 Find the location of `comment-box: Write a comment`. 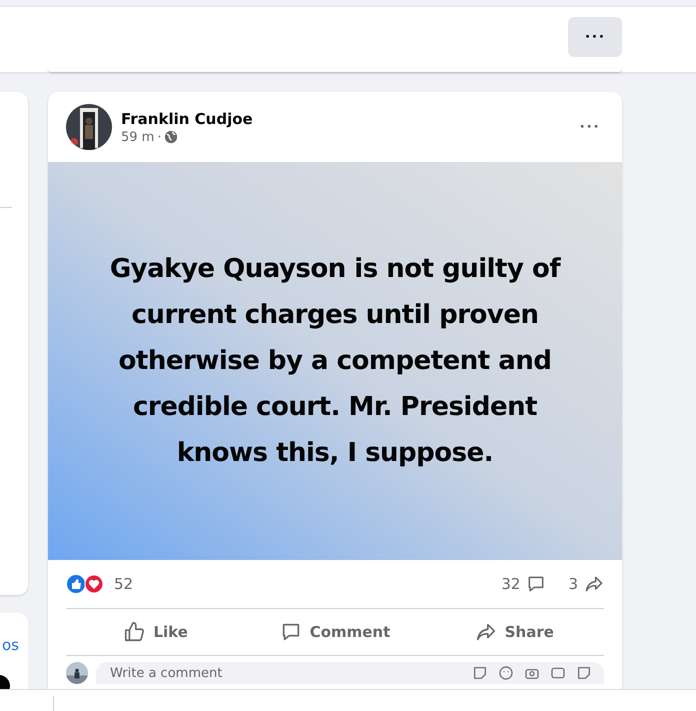

comment-box: Write a comment is located at coordinates (350, 673).